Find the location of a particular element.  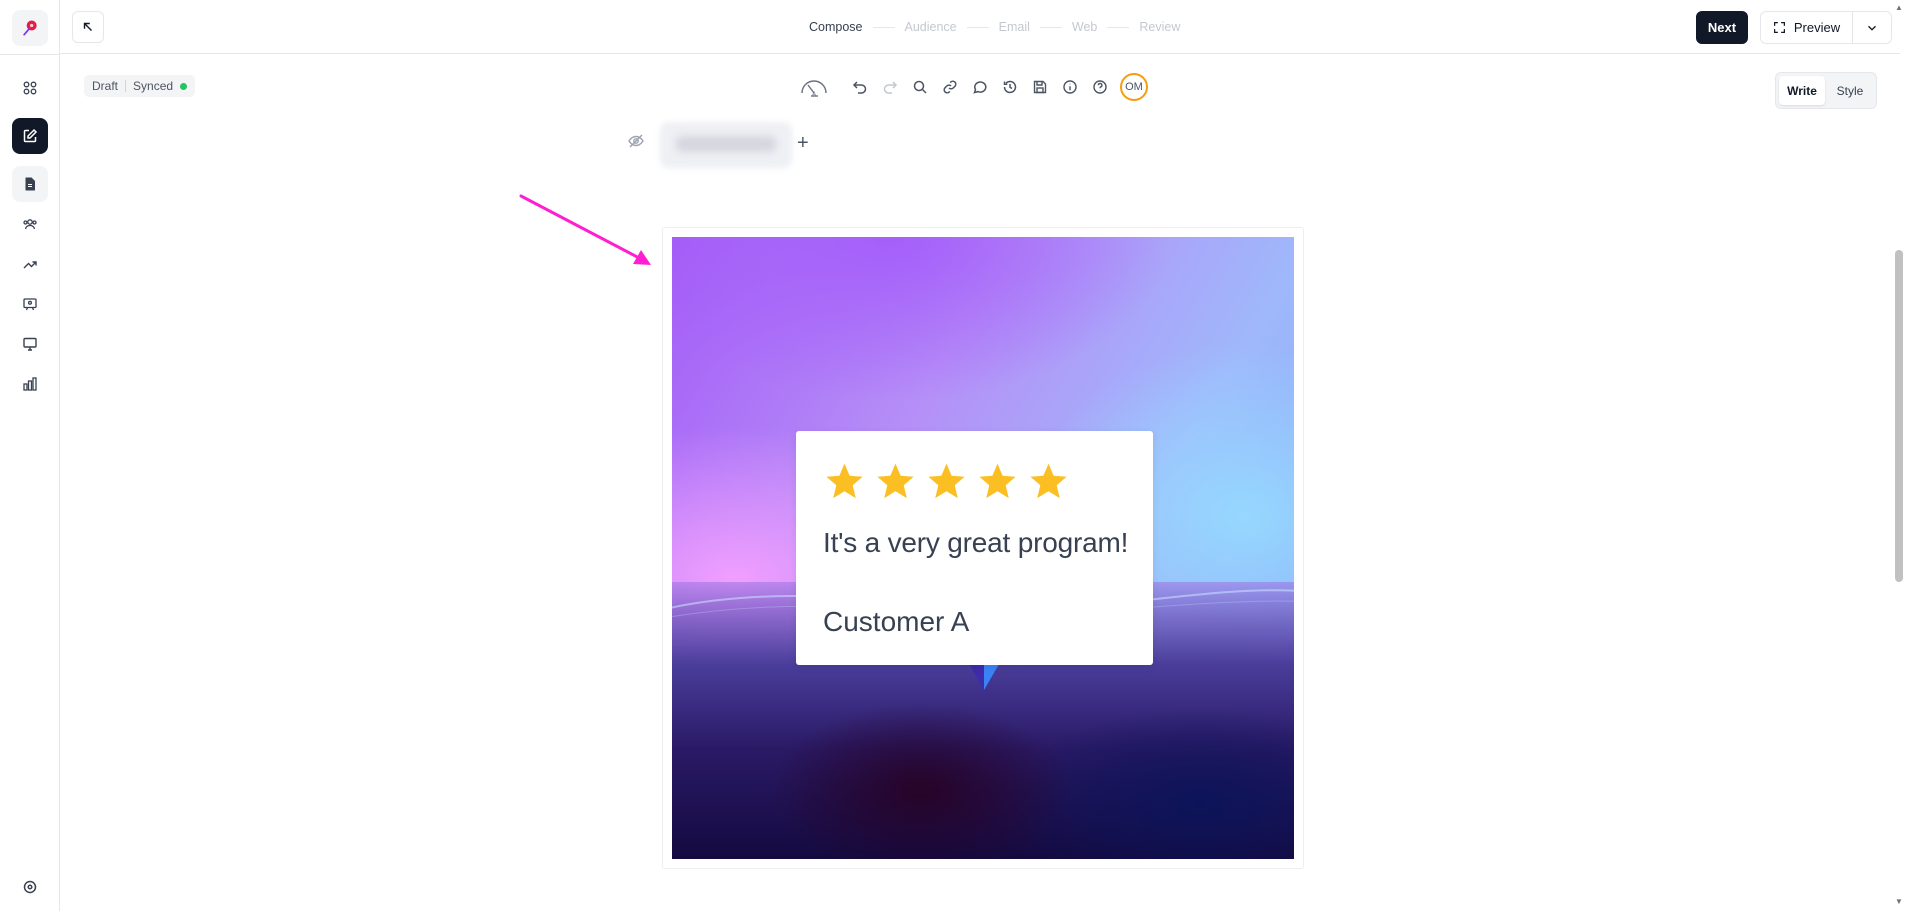

apps-icon is located at coordinates (30, 88).